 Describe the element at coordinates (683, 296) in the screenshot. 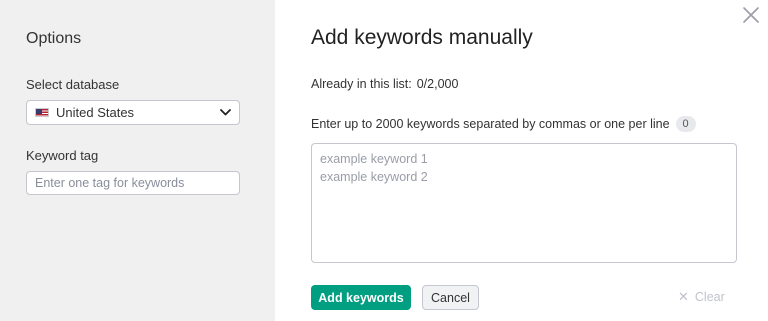

I see `clear-x-icon: ✕` at that location.